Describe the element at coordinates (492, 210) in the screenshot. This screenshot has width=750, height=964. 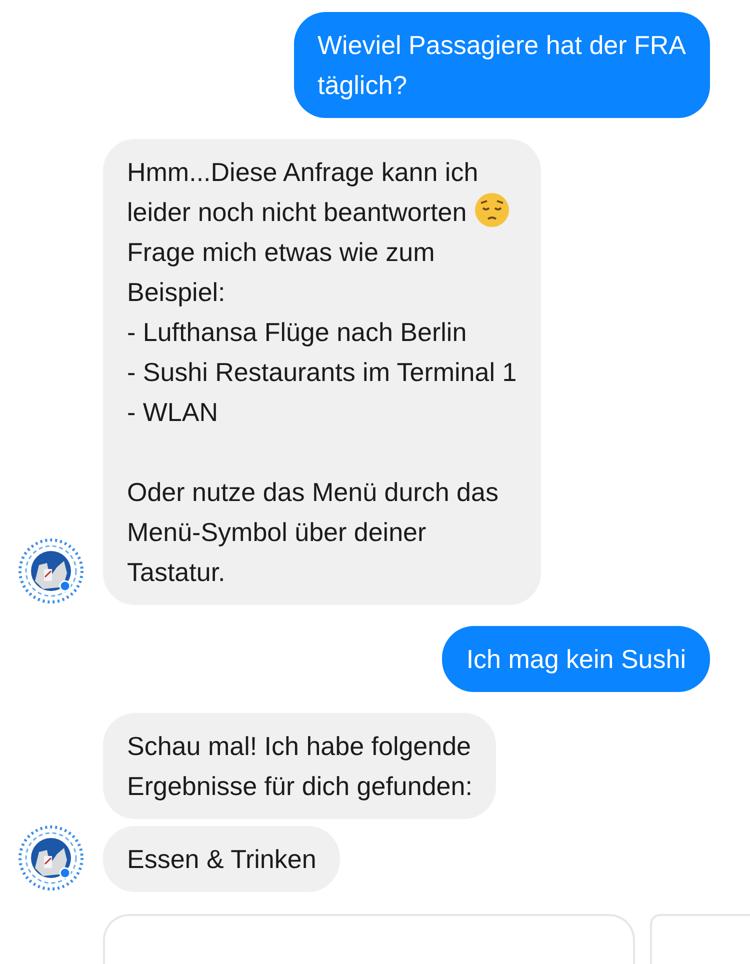
I see `pensive-emoji-icon` at that location.